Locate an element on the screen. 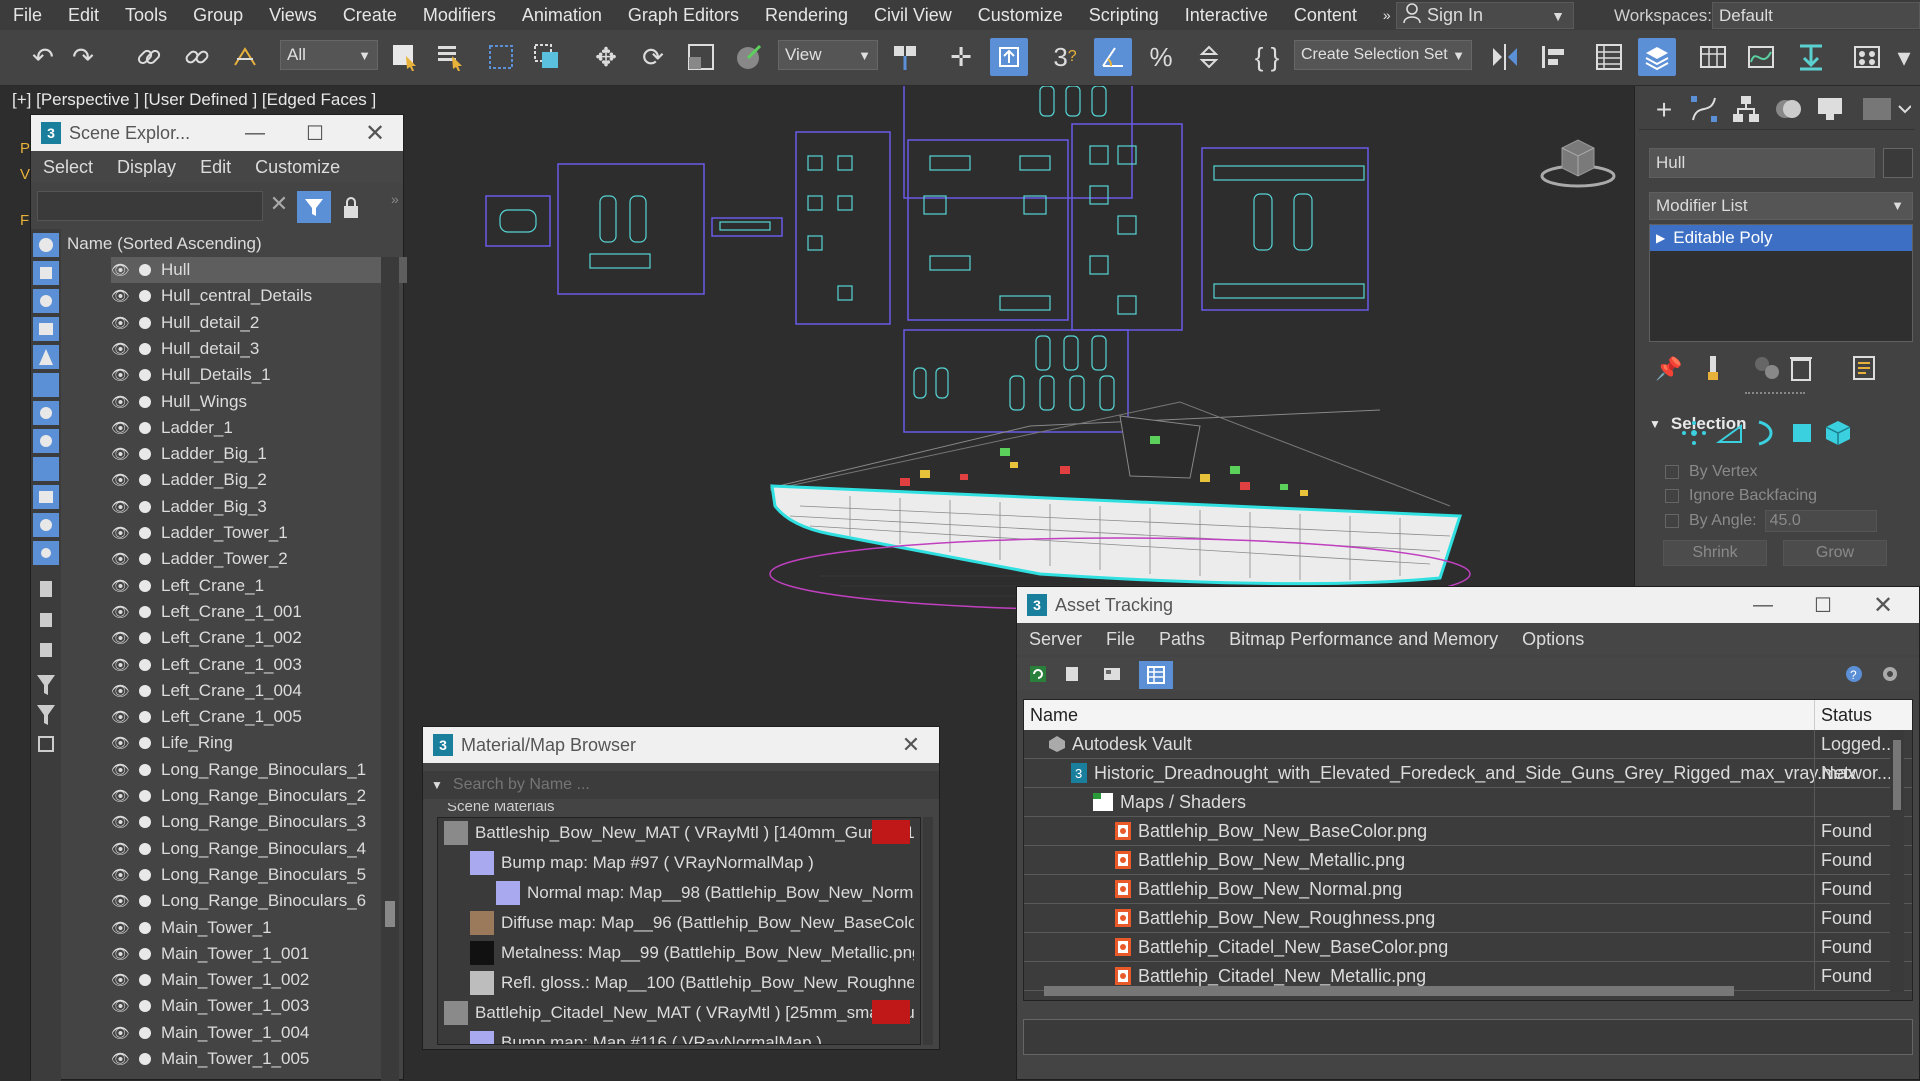 This screenshot has width=1920, height=1081. menu-file: File is located at coordinates (27, 15).